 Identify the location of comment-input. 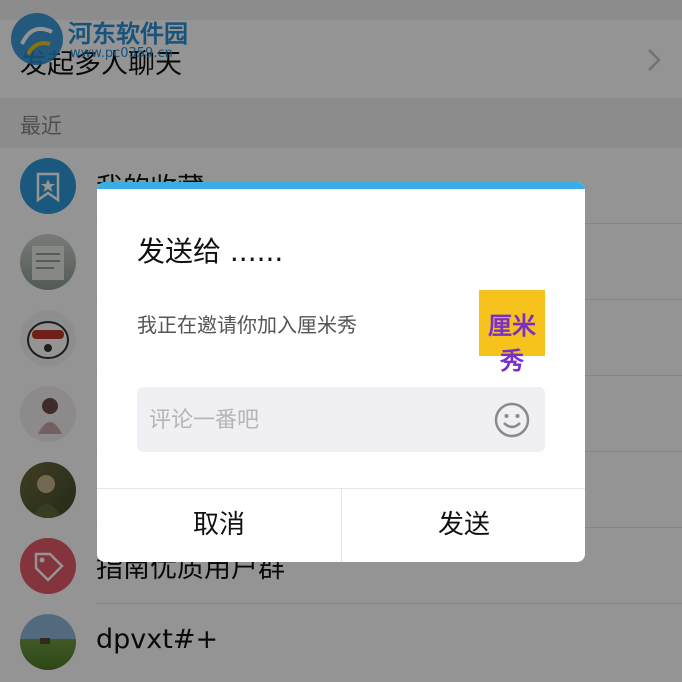
(319, 420).